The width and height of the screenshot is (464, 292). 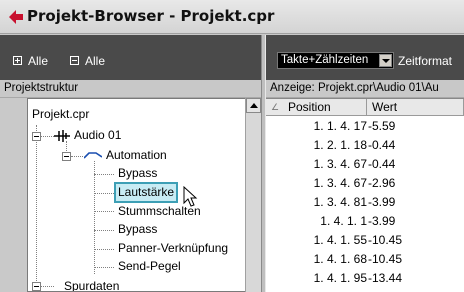 I want to click on cell-value: -2.96, so click(x=381, y=183).